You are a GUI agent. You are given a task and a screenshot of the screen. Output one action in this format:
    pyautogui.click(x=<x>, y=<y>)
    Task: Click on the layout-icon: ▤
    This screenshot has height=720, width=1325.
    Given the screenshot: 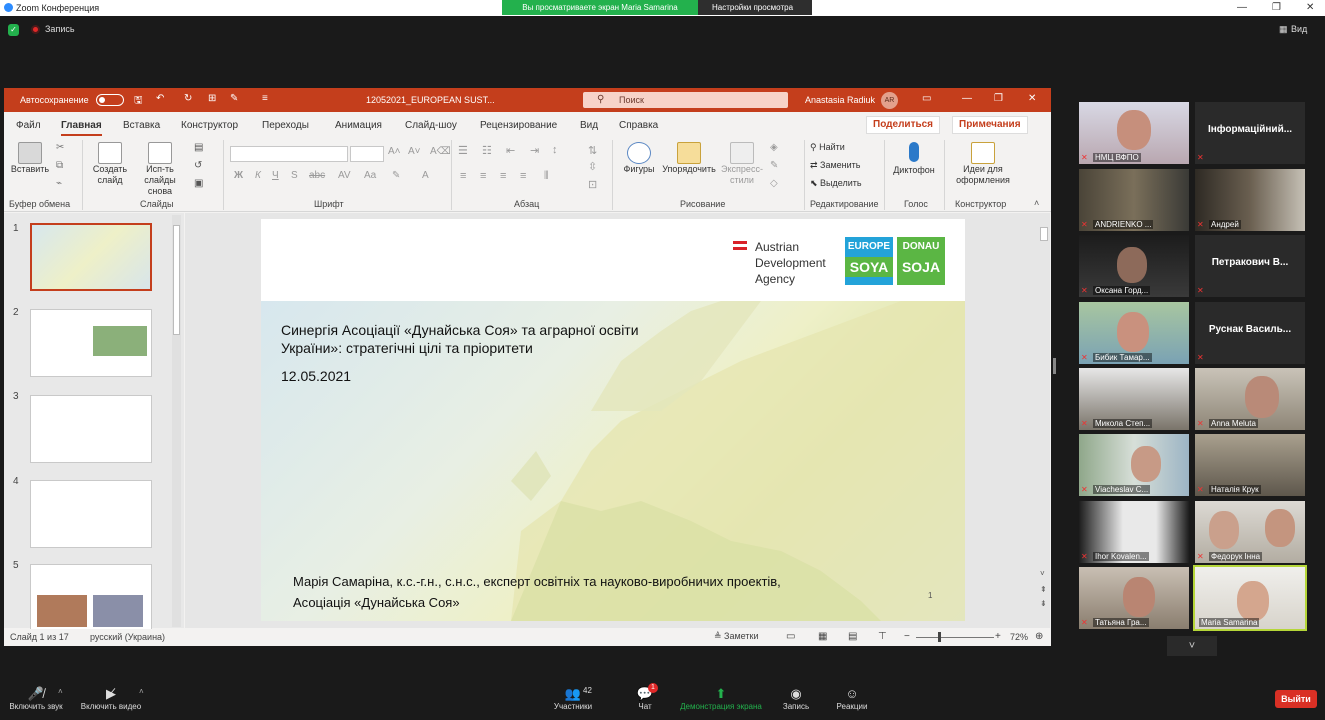 What is the action you would take?
    pyautogui.click(x=198, y=147)
    